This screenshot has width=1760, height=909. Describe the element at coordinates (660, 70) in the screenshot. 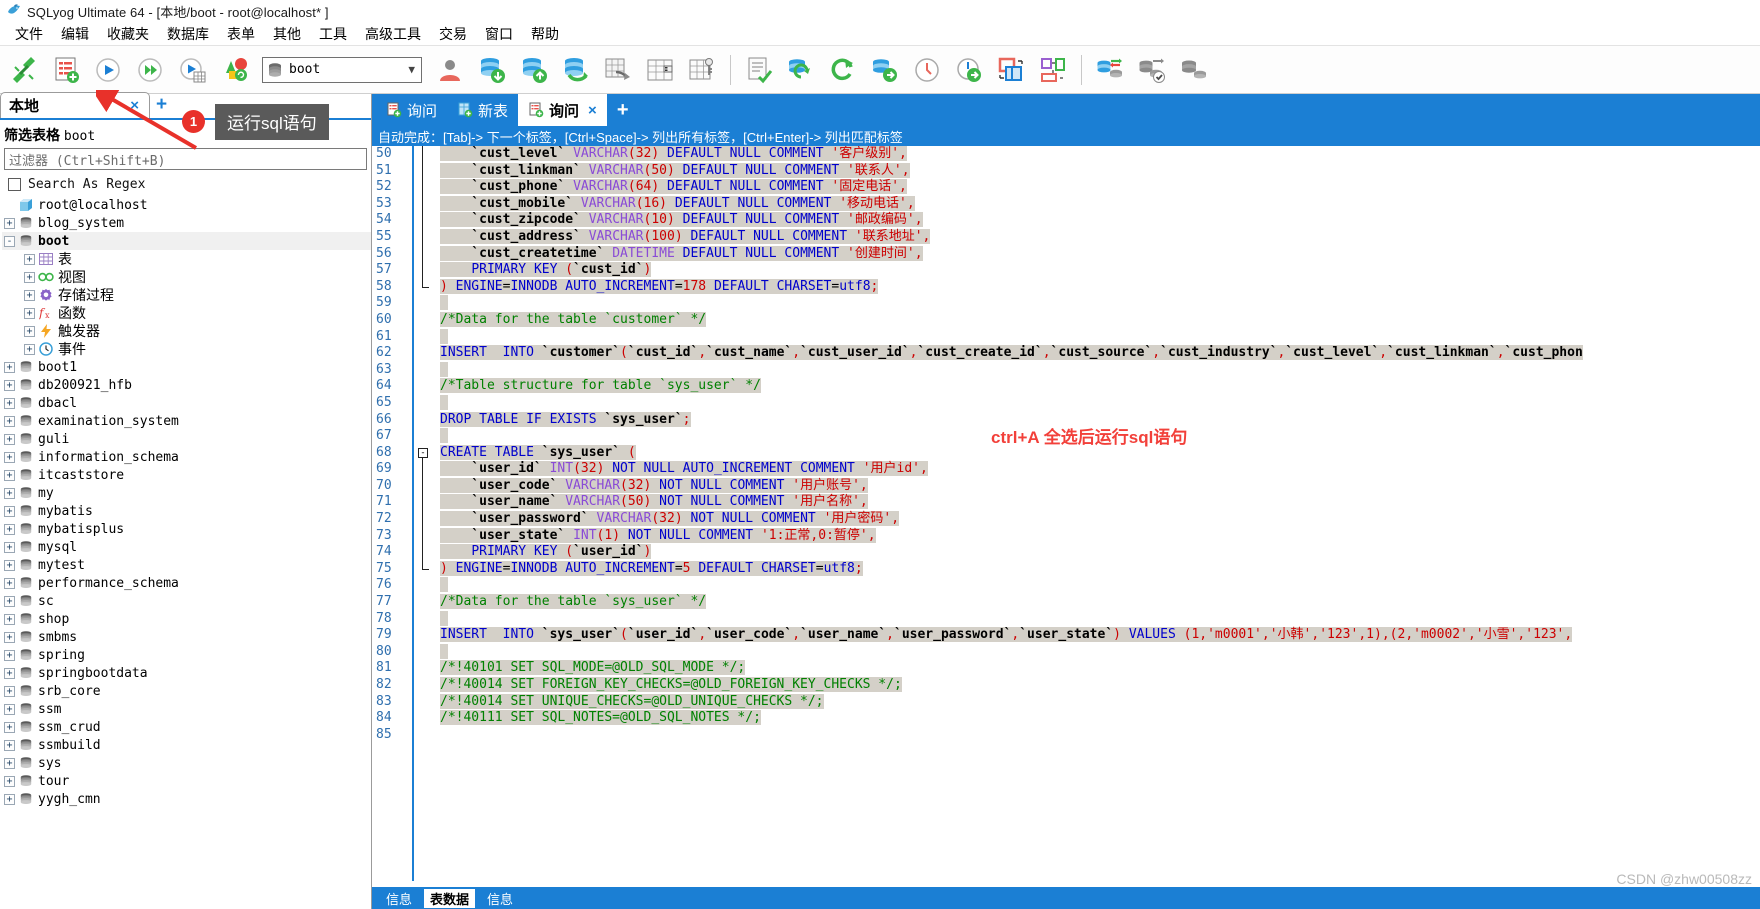

I see `import-external-data-icon` at that location.